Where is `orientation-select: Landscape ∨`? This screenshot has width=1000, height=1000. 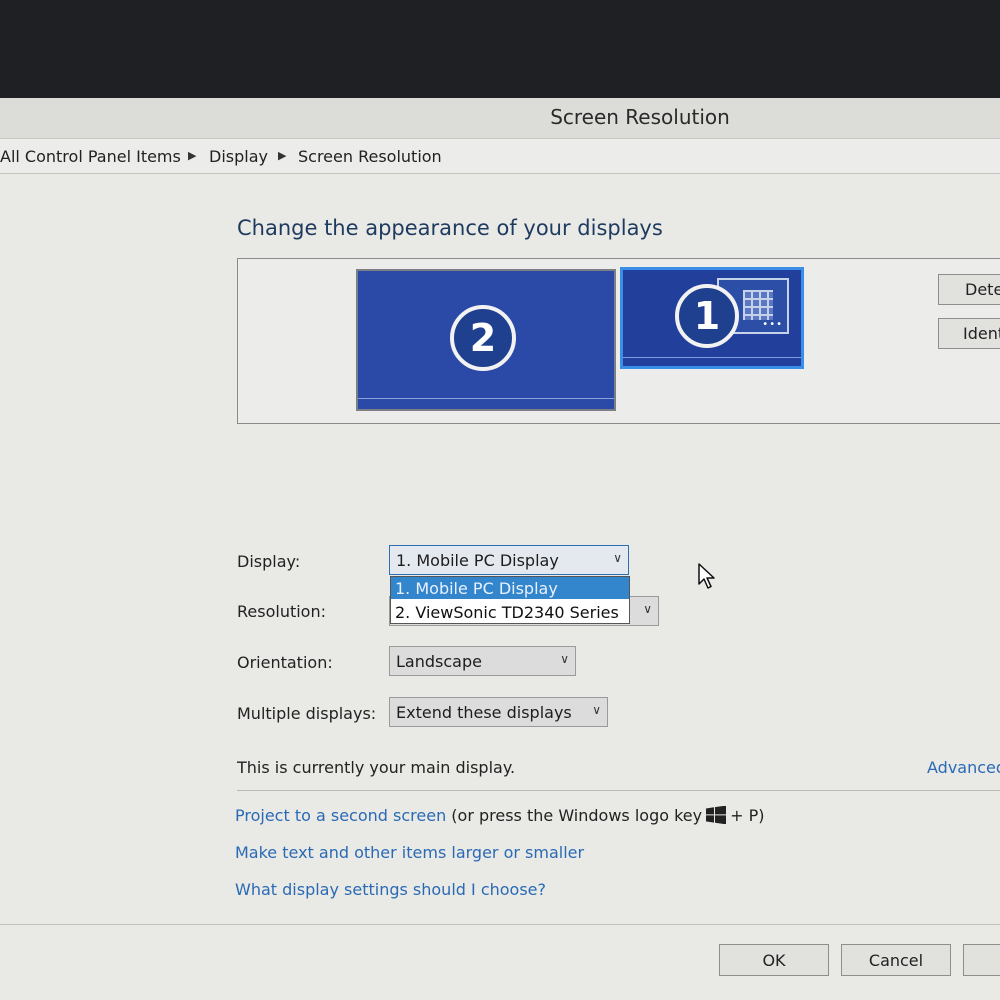 orientation-select: Landscape ∨ is located at coordinates (482, 661).